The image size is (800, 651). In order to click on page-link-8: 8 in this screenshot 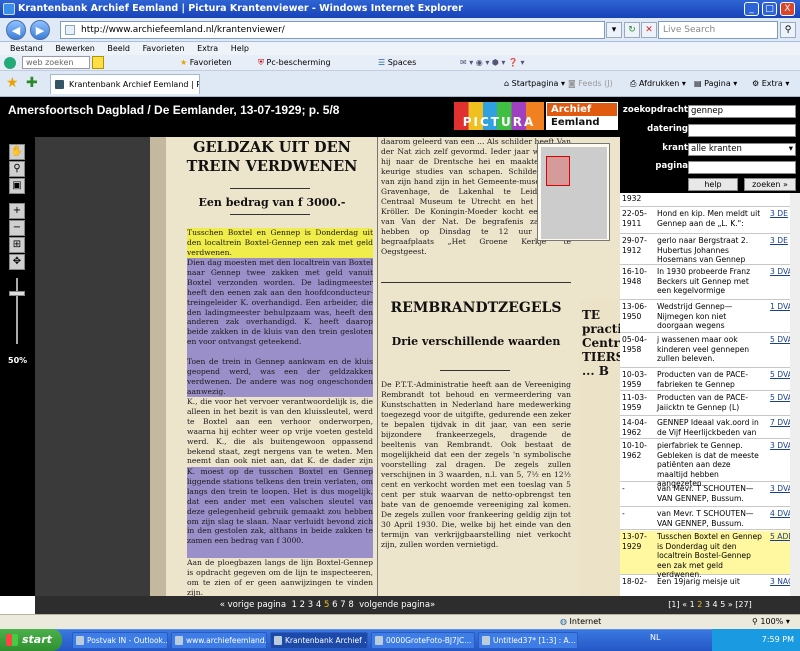, I will do `click(350, 605)`.